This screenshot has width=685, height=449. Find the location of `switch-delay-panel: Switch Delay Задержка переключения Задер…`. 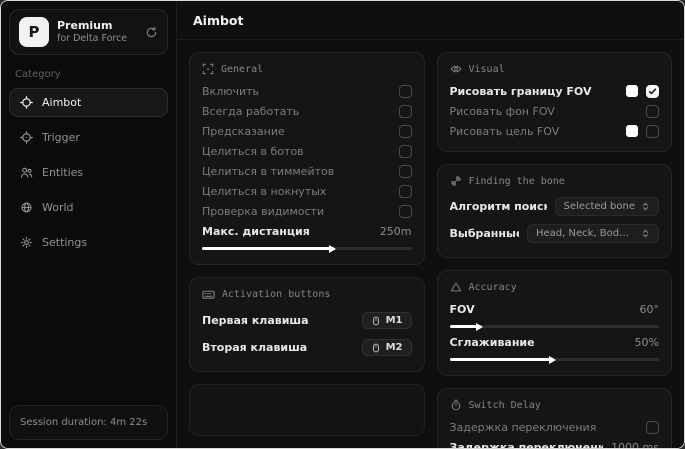

switch-delay-panel: Switch Delay Задержка переключения Задер… is located at coordinates (554, 418).